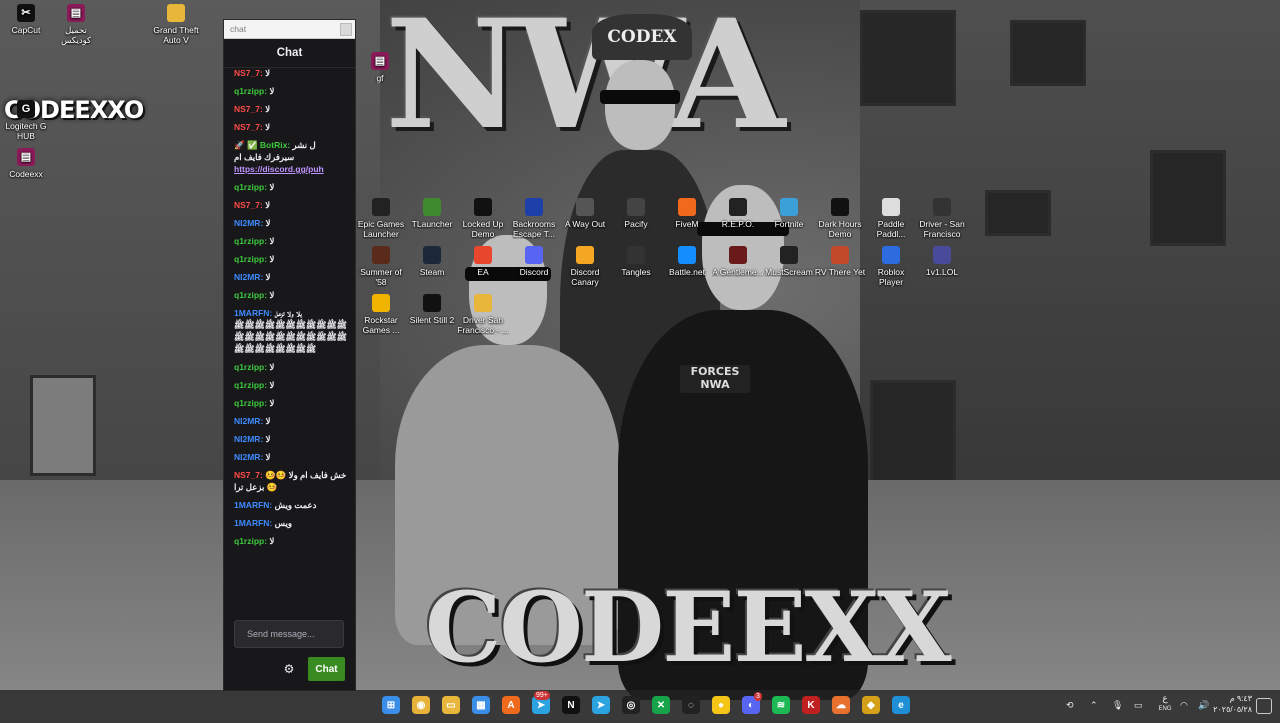  Describe the element at coordinates (871, 705) in the screenshot. I see `game-icon: ◆` at that location.